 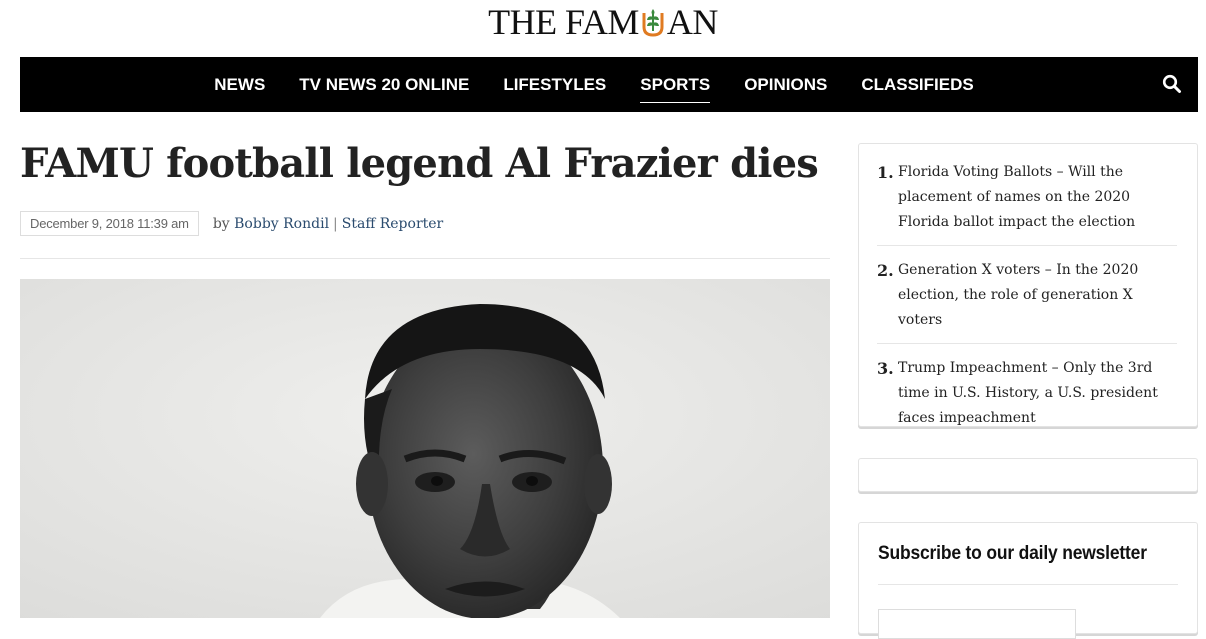 What do you see at coordinates (109, 223) in the screenshot?
I see `article-date: December 9, 2018 11:39 am` at bounding box center [109, 223].